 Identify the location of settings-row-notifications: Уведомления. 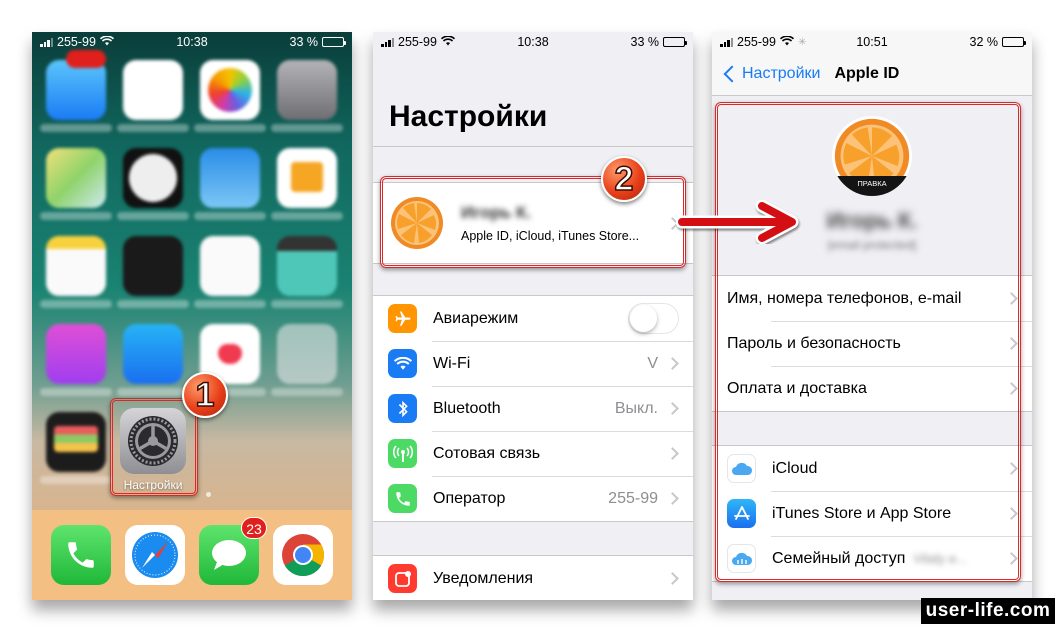
(533, 578).